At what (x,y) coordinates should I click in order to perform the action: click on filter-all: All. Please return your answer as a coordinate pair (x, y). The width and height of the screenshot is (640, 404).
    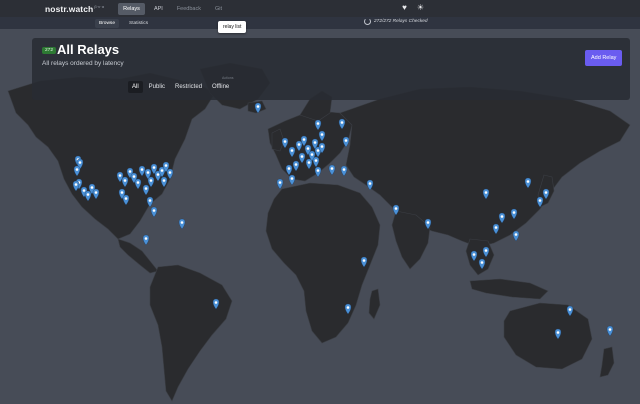
    Looking at the image, I should click on (135, 87).